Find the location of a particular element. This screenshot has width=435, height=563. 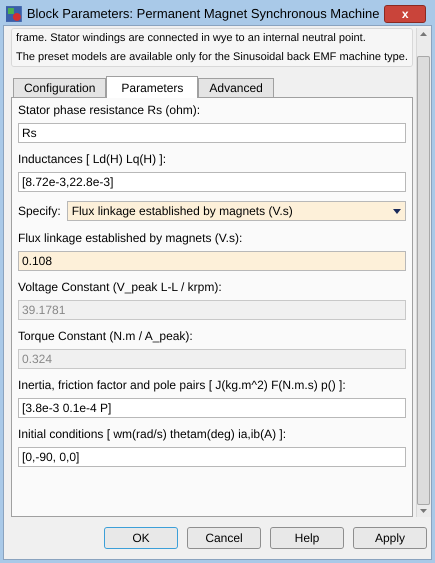

input-field: Rs is located at coordinates (212, 133).